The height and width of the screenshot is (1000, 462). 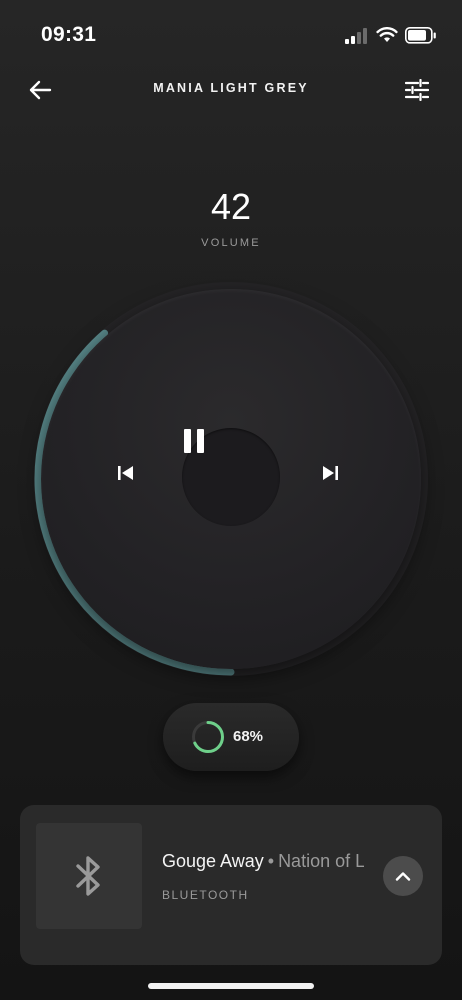 I want to click on skip-next-icon, so click(x=330, y=473).